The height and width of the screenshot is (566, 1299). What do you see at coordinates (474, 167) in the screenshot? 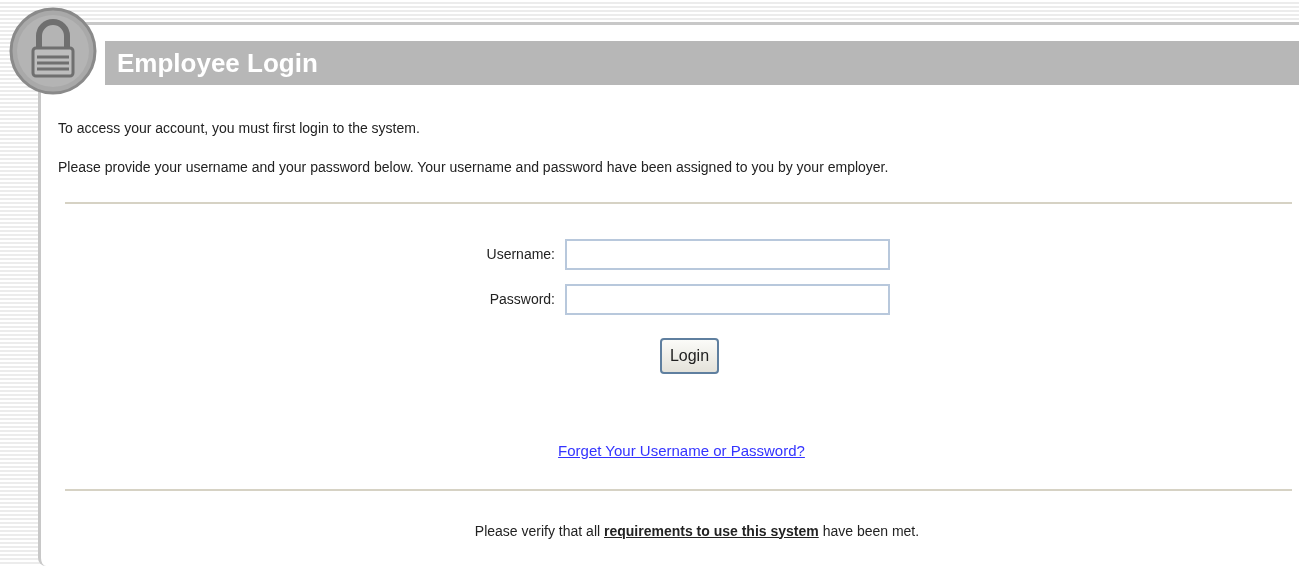
I see `instruction-text: Please provide your username and your password below. Your username and password have been assigned to you by your employer.` at bounding box center [474, 167].